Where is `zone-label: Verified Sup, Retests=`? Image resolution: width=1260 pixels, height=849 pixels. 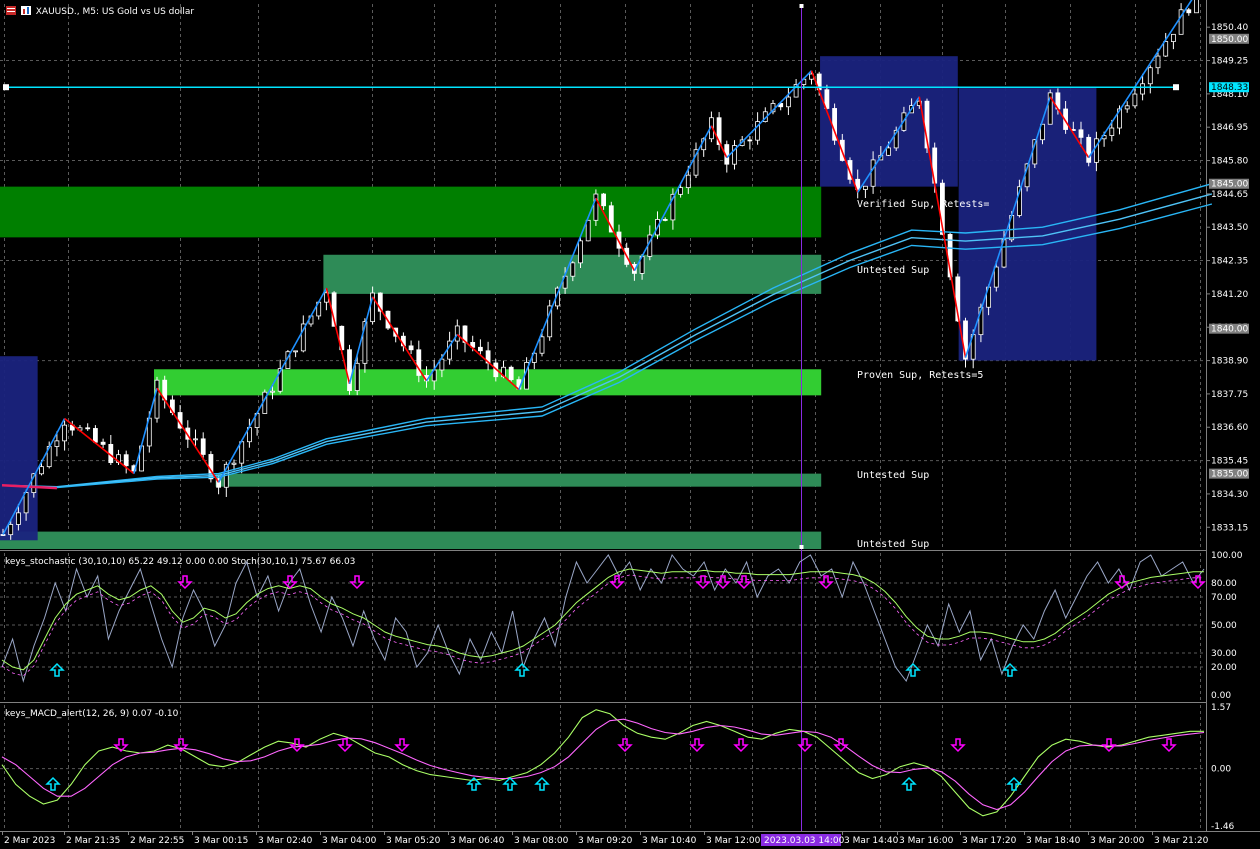
zone-label: Verified Sup, Retests= is located at coordinates (923, 204).